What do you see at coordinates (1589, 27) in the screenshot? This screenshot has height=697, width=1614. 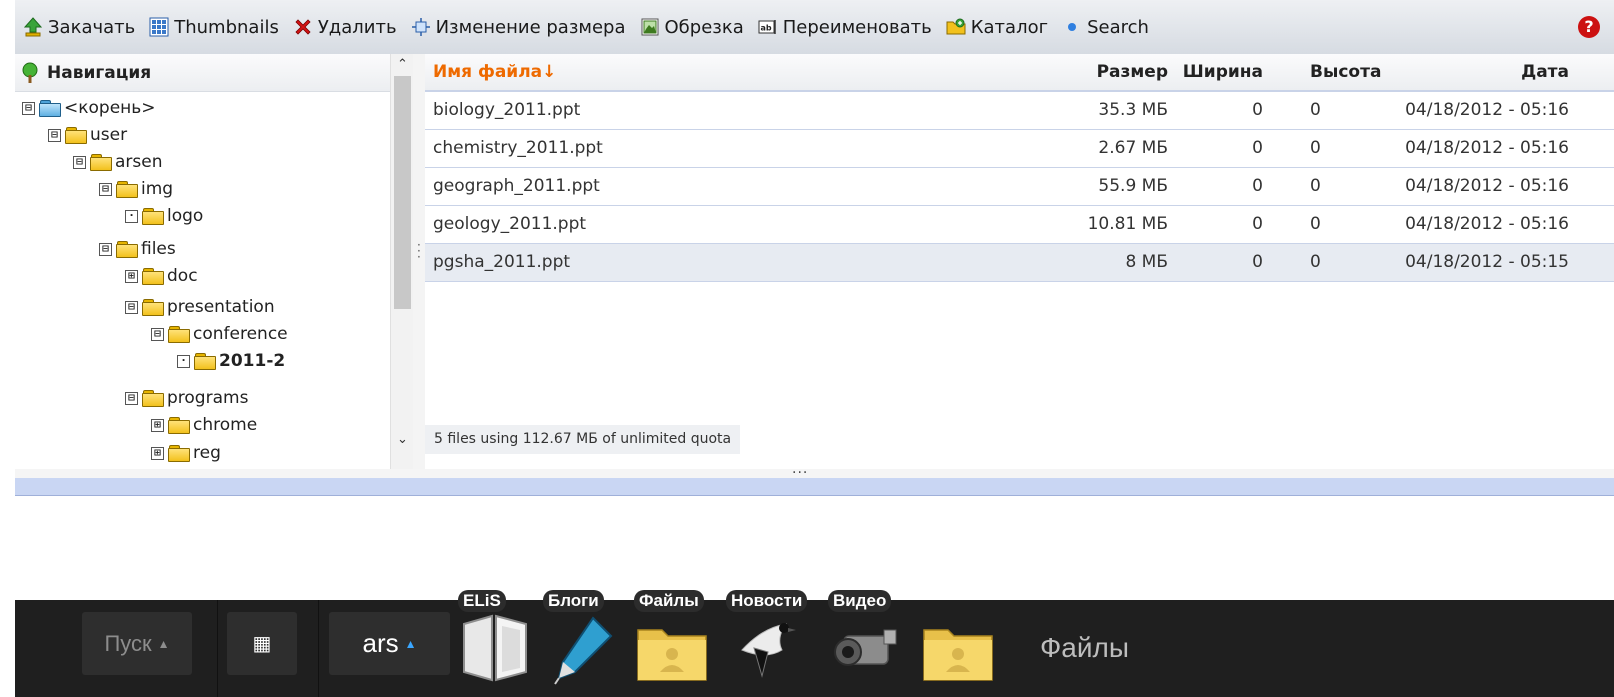 I see `help-icon: ?` at bounding box center [1589, 27].